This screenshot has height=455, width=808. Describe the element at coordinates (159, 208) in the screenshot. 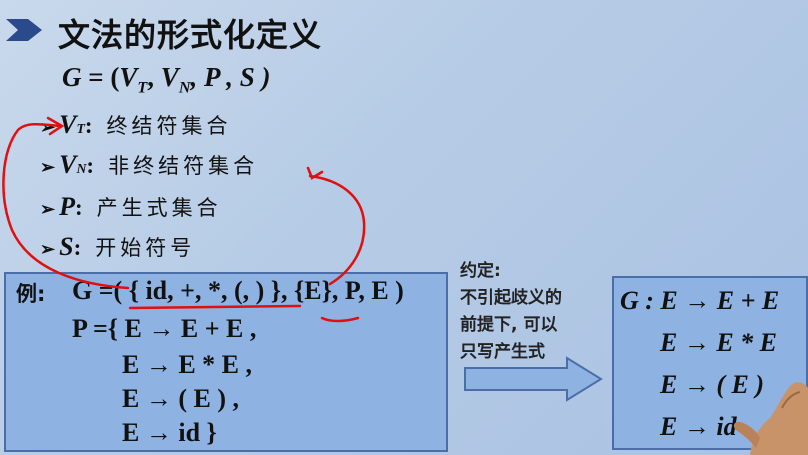

I see `definition-desc: 产生式集合` at that location.